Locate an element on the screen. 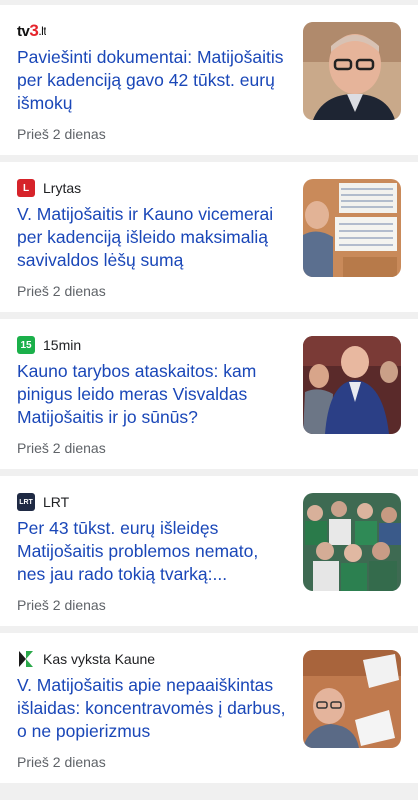  15min-logo-icon: 15 is located at coordinates (26, 345).